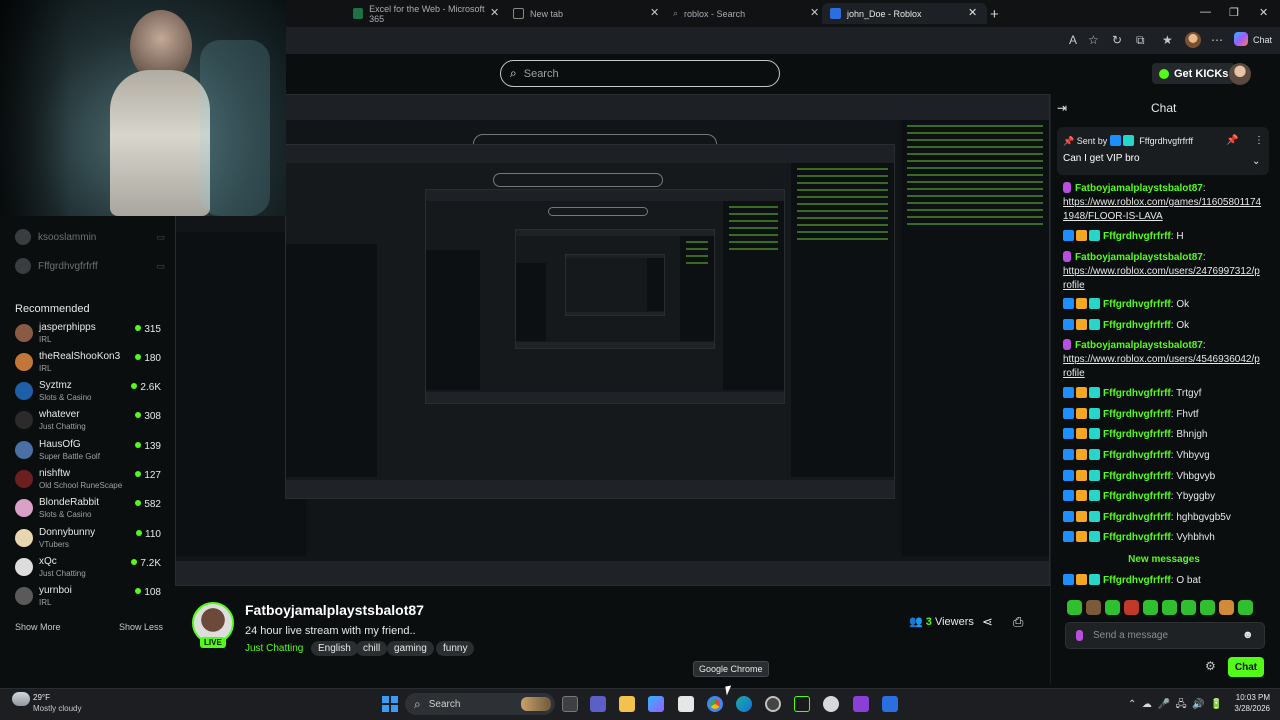 Image resolution: width=1280 pixels, height=720 pixels. What do you see at coordinates (1205, 12) in the screenshot?
I see `minimize-icon: —` at bounding box center [1205, 12].